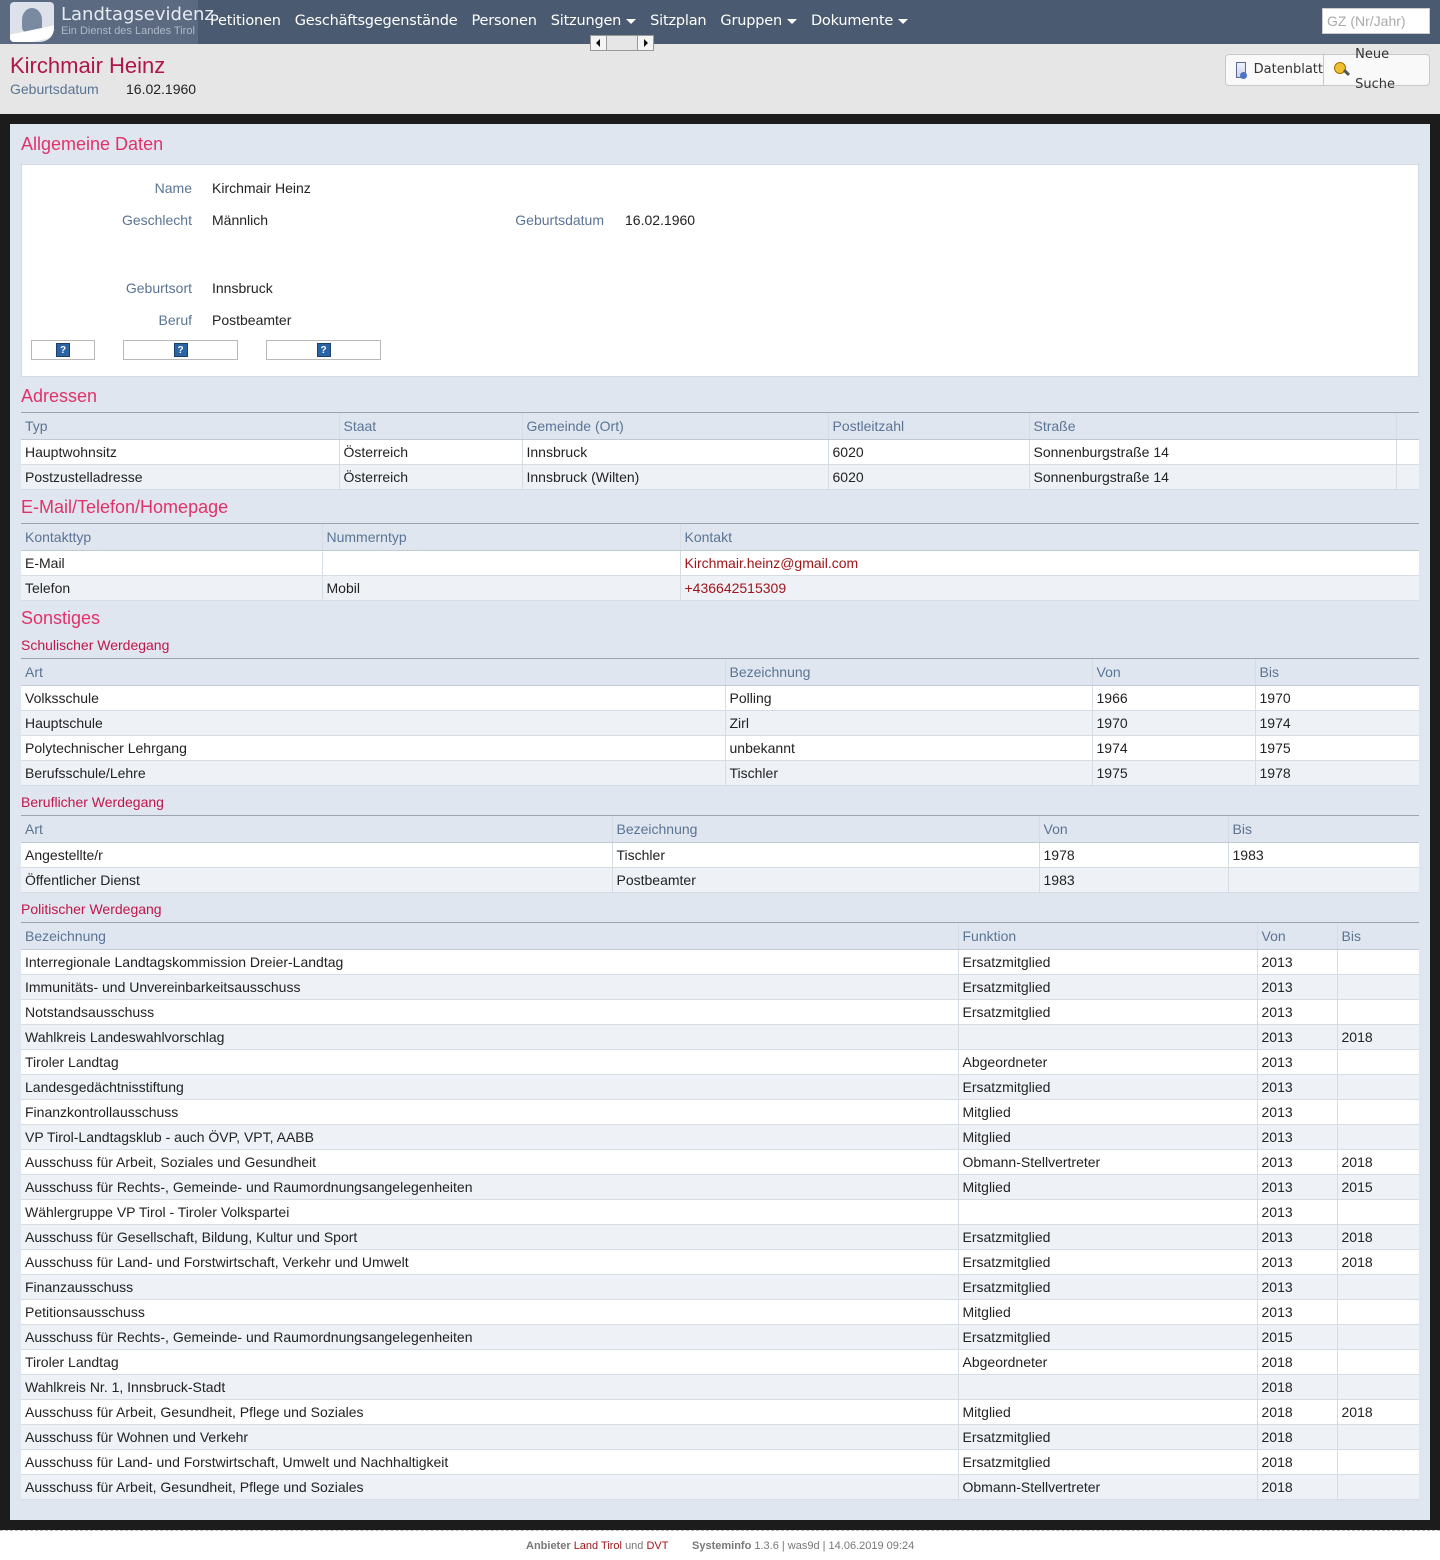 This screenshot has width=1440, height=1560. I want to click on datenblatt-button: Datenblatt, so click(1275, 70).